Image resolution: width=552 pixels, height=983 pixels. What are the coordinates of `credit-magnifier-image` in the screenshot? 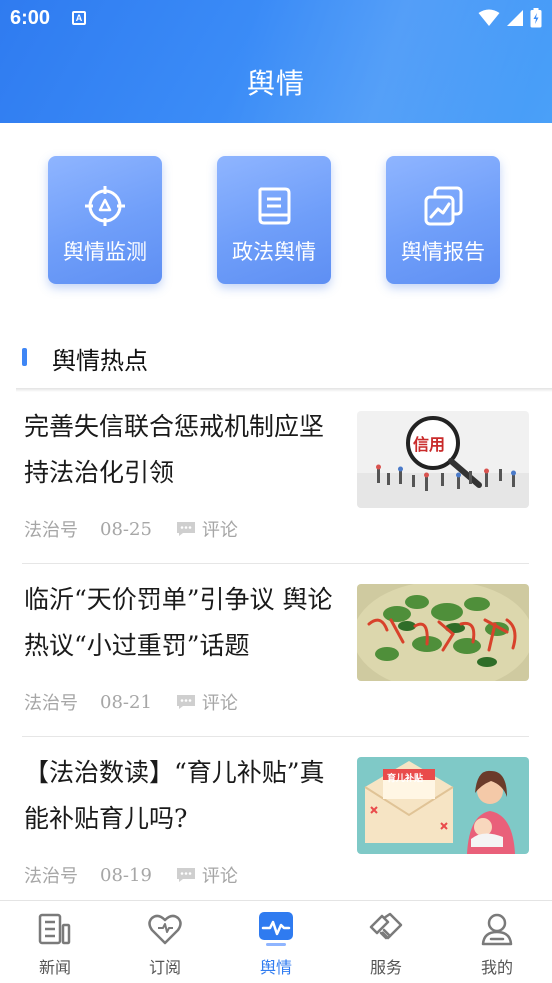 It's located at (443, 459).